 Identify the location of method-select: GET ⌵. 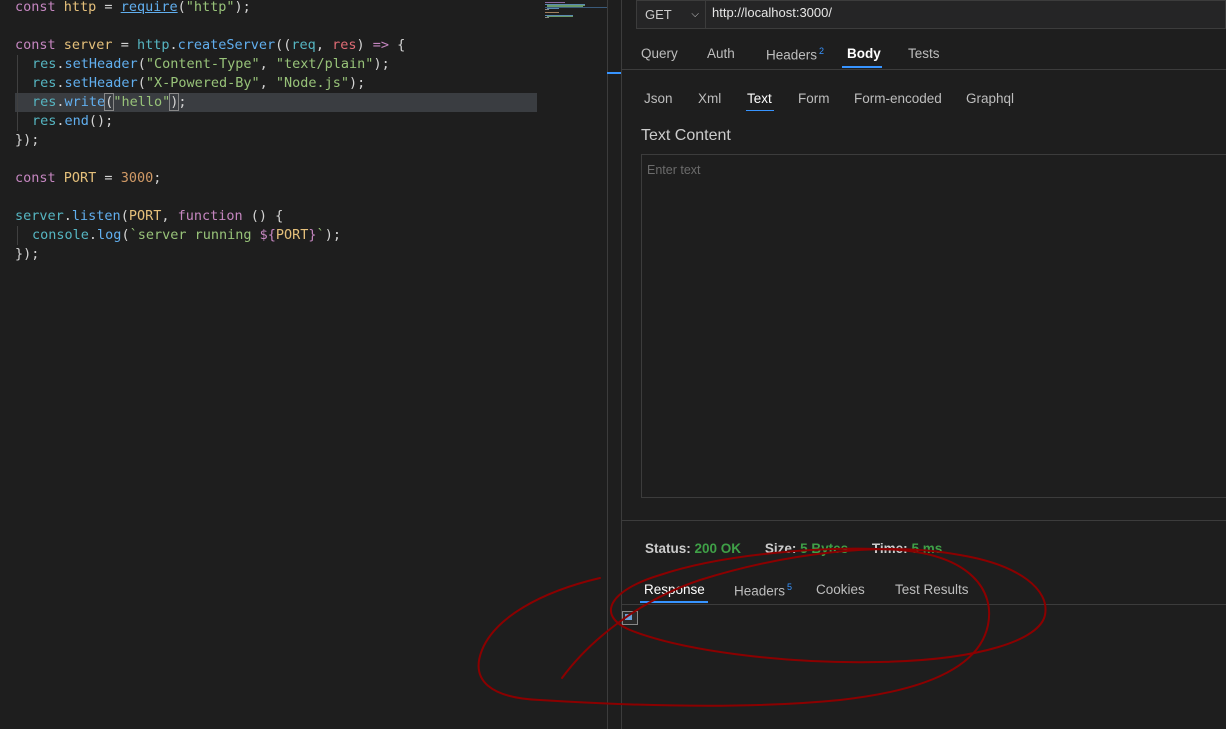
(671, 14).